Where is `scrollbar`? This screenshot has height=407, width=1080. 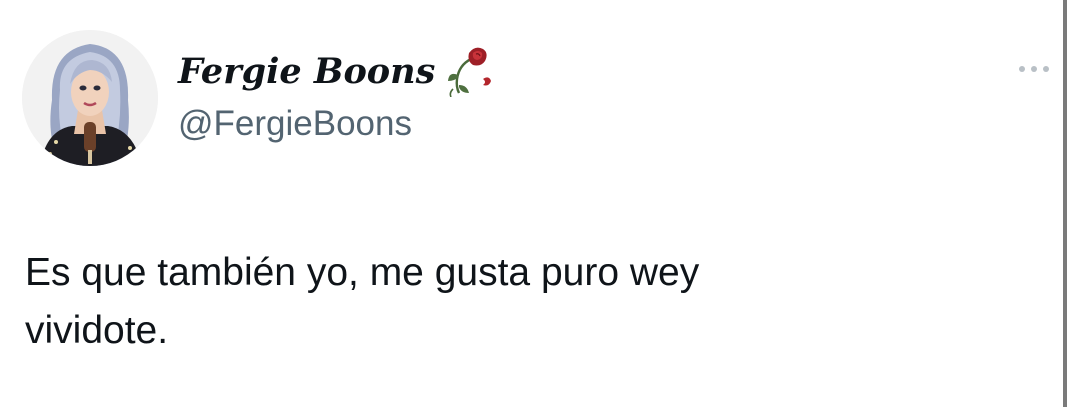 scrollbar is located at coordinates (1065, 203).